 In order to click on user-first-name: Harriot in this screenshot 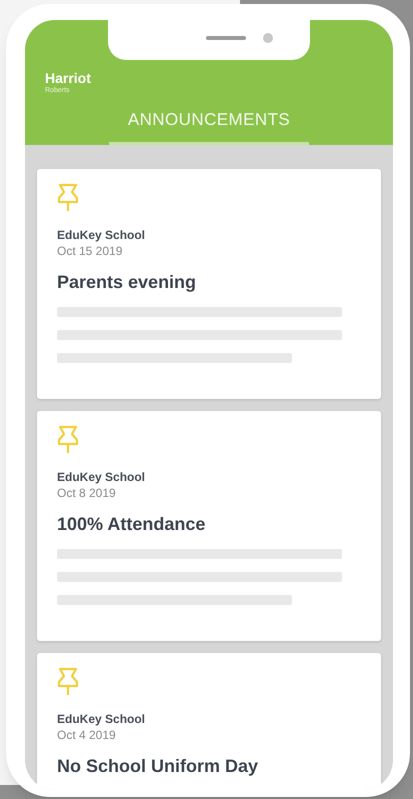, I will do `click(68, 78)`.